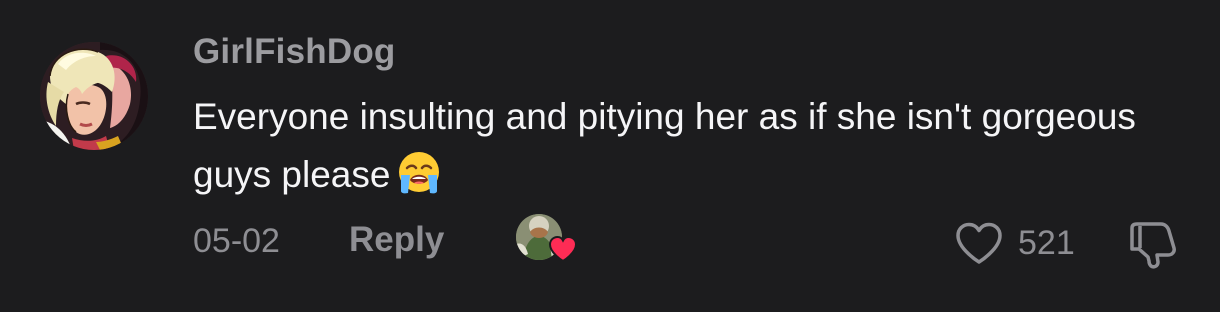  What do you see at coordinates (1153, 245) in the screenshot?
I see `dislike-icon` at bounding box center [1153, 245].